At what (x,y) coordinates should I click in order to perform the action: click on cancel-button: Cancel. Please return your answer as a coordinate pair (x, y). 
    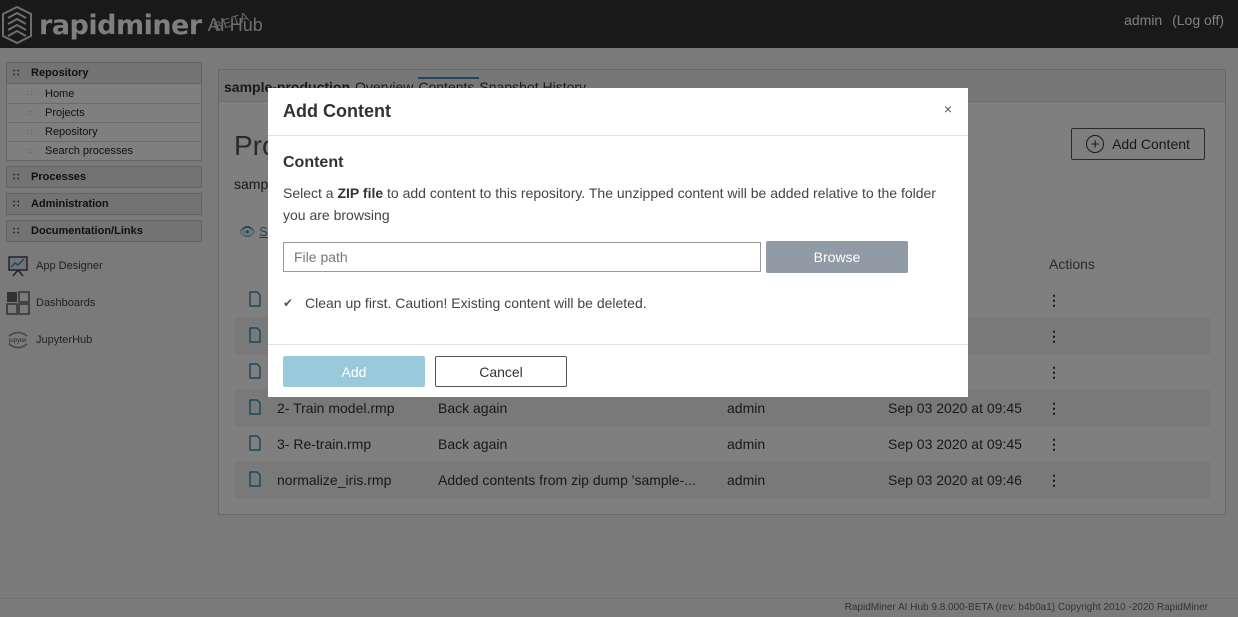
    Looking at the image, I should click on (501, 371).